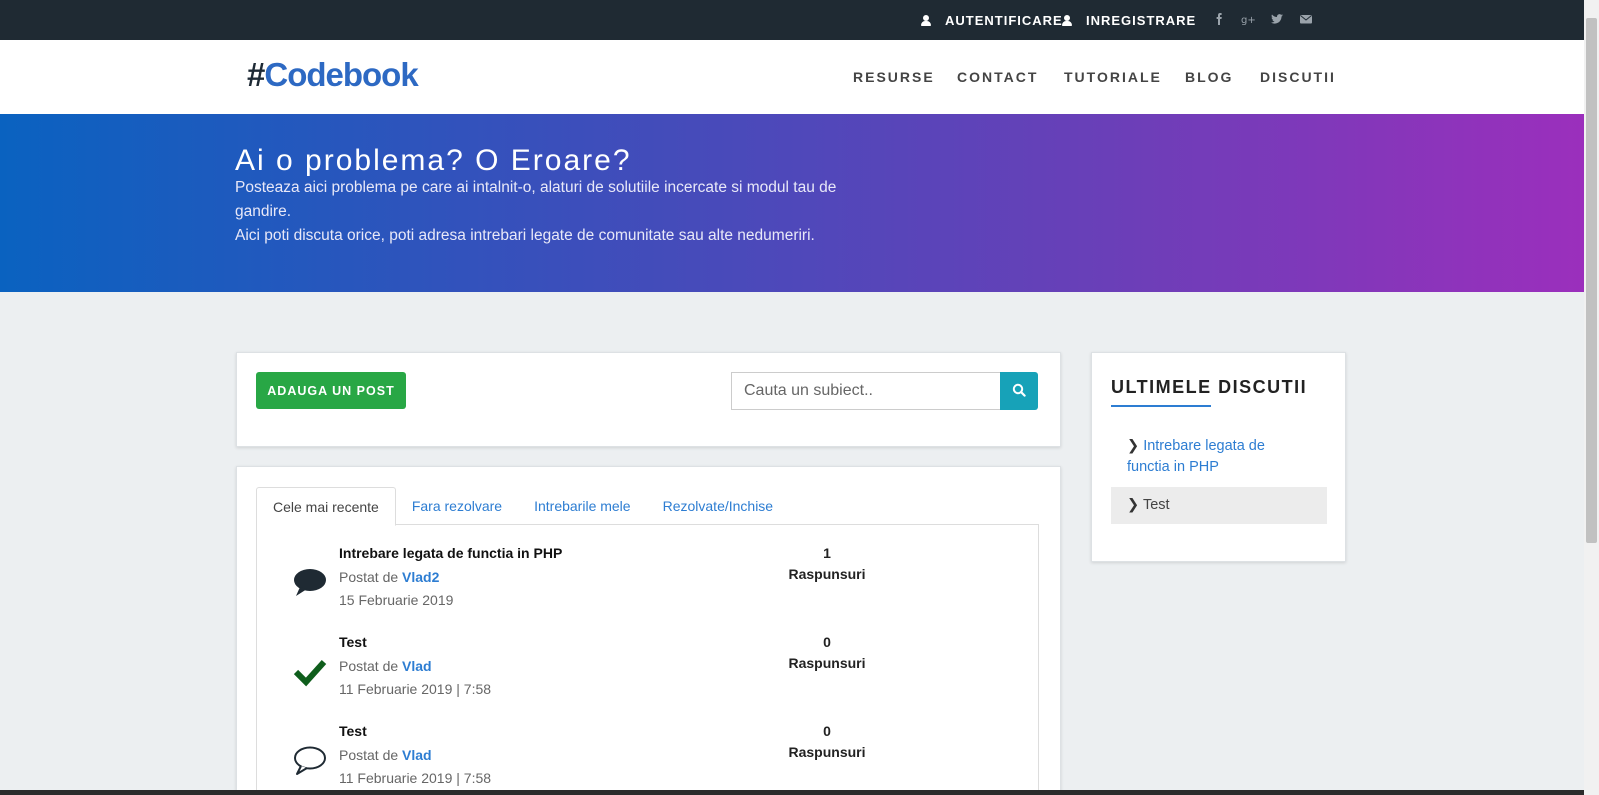 This screenshot has width=1599, height=795. Describe the element at coordinates (792, 20) in the screenshot. I see `top-bar: AUTENTIFICARE INREGISTRARE g+` at that location.